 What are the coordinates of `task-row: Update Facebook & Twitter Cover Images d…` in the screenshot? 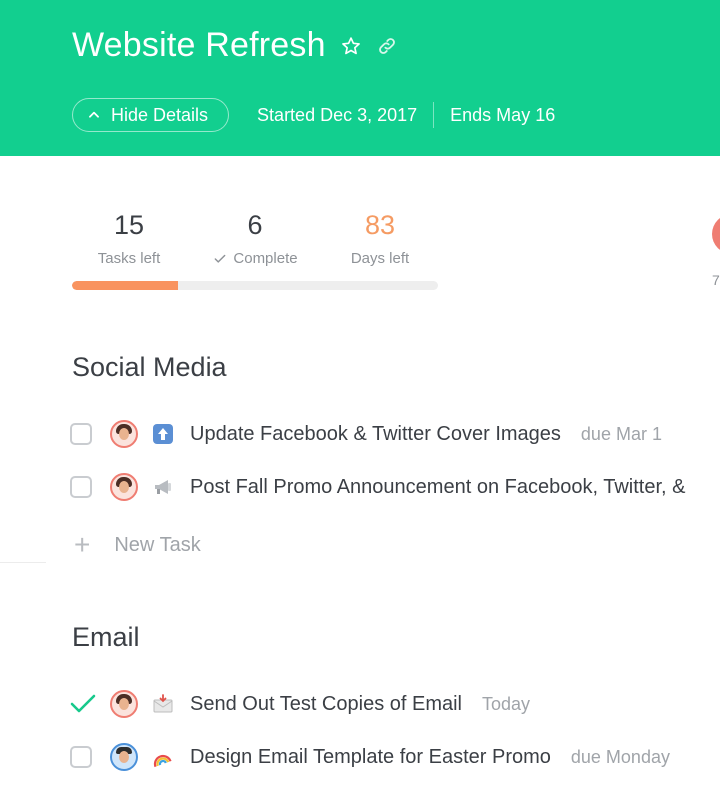 It's located at (366, 434).